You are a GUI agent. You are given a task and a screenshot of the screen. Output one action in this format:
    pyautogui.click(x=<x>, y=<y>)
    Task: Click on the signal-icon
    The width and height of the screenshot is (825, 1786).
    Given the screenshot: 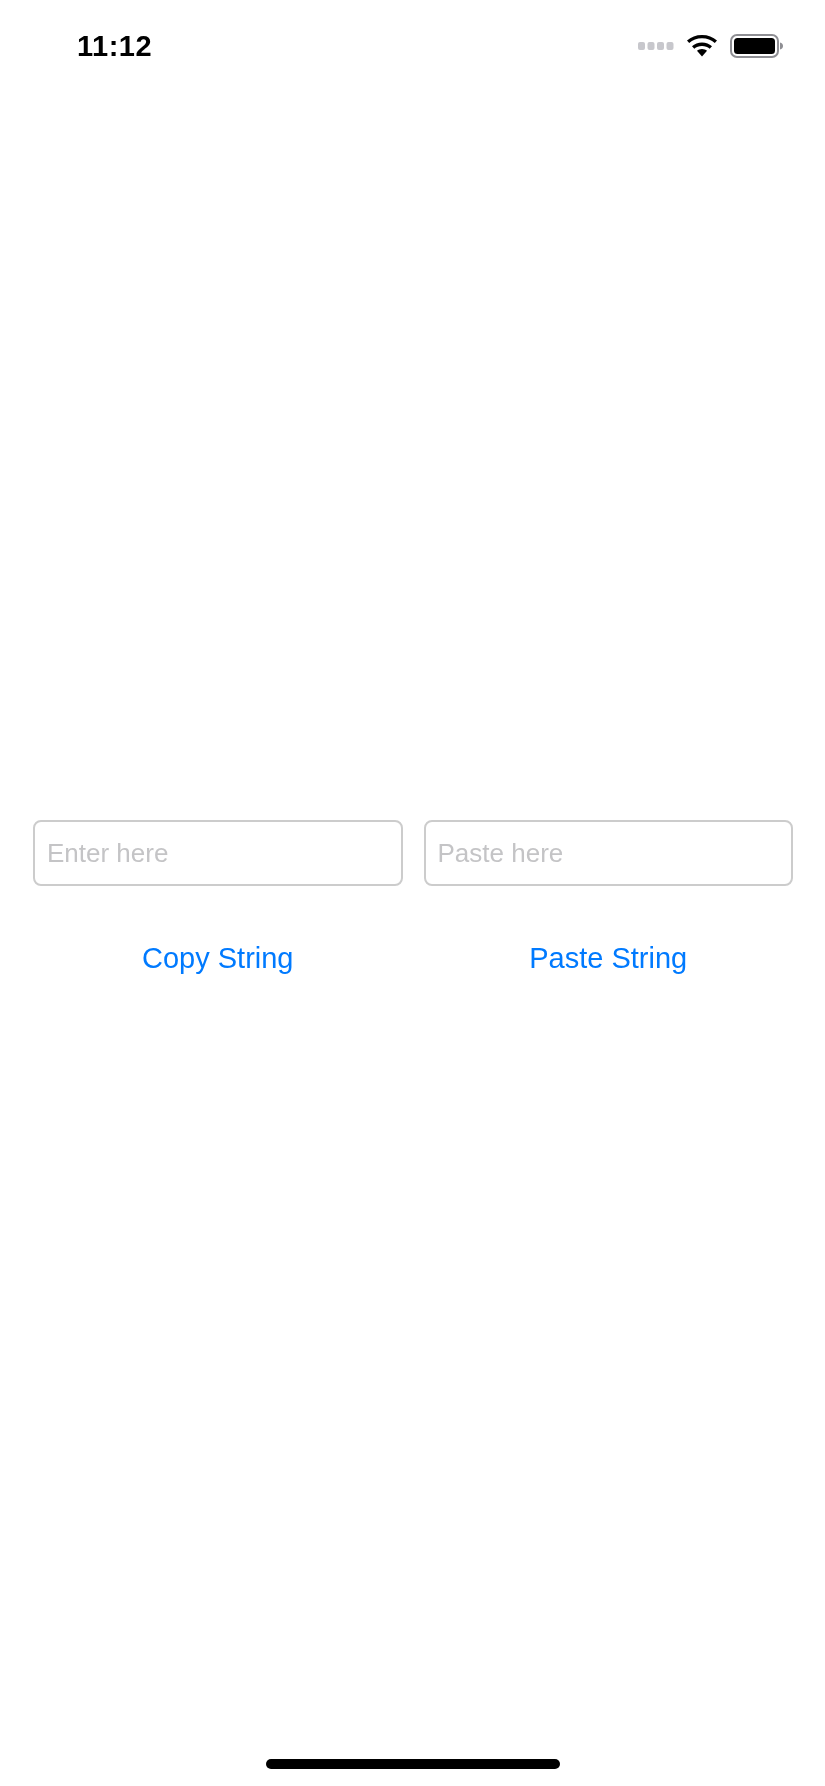 What is the action you would take?
    pyautogui.click(x=656, y=46)
    